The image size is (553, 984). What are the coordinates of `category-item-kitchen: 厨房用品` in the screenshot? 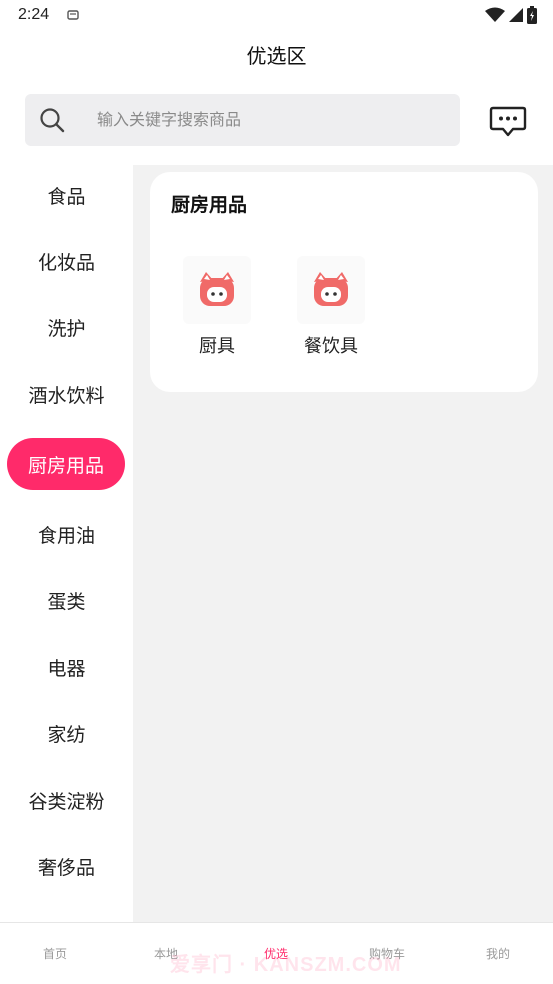 It's located at (66, 464).